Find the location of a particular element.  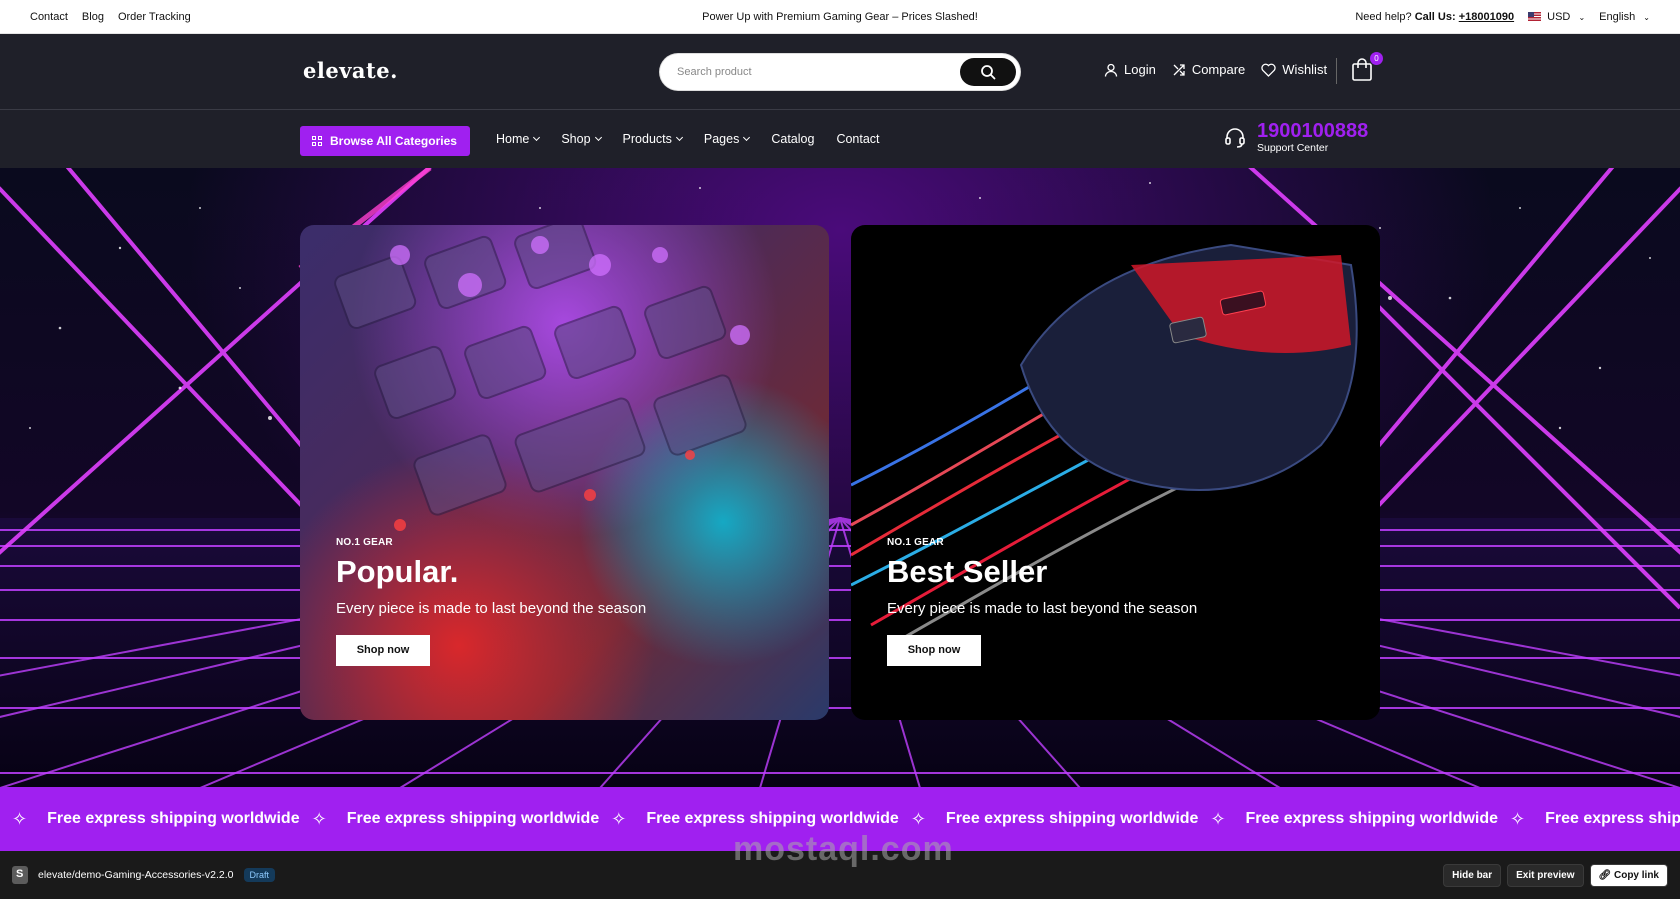

call-label: Call Us: is located at coordinates (1435, 16).